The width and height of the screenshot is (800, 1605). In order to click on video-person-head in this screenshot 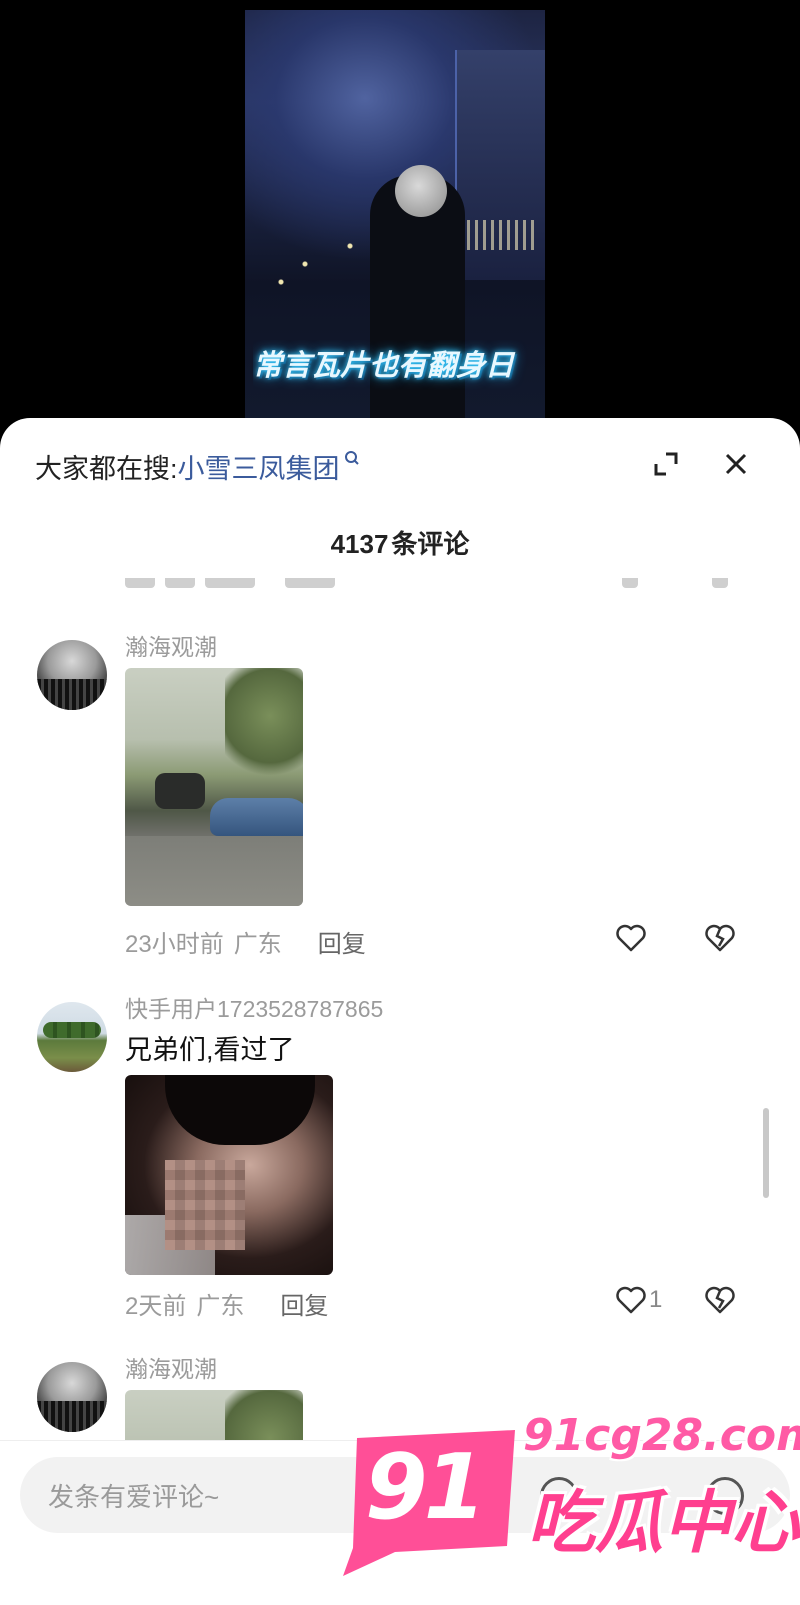, I will do `click(421, 191)`.